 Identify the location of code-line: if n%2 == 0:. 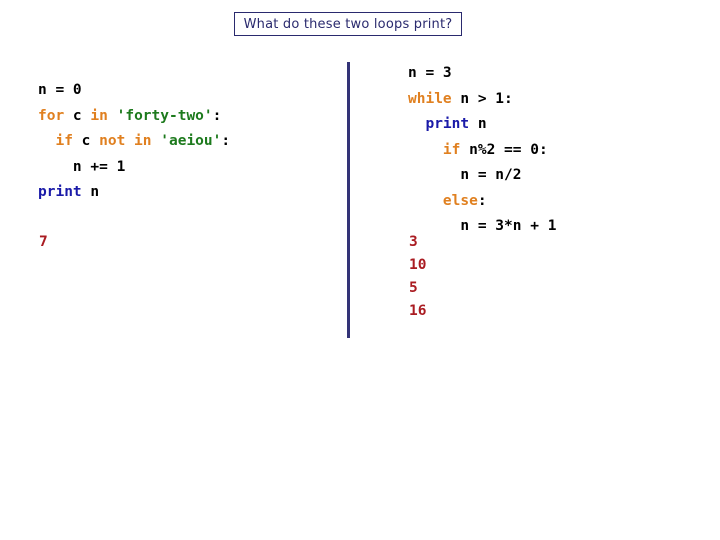
(482, 151).